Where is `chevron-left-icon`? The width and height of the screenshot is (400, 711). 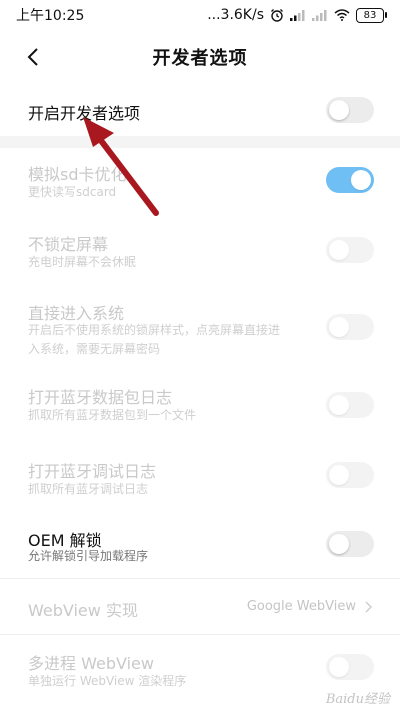 chevron-left-icon is located at coordinates (32, 57).